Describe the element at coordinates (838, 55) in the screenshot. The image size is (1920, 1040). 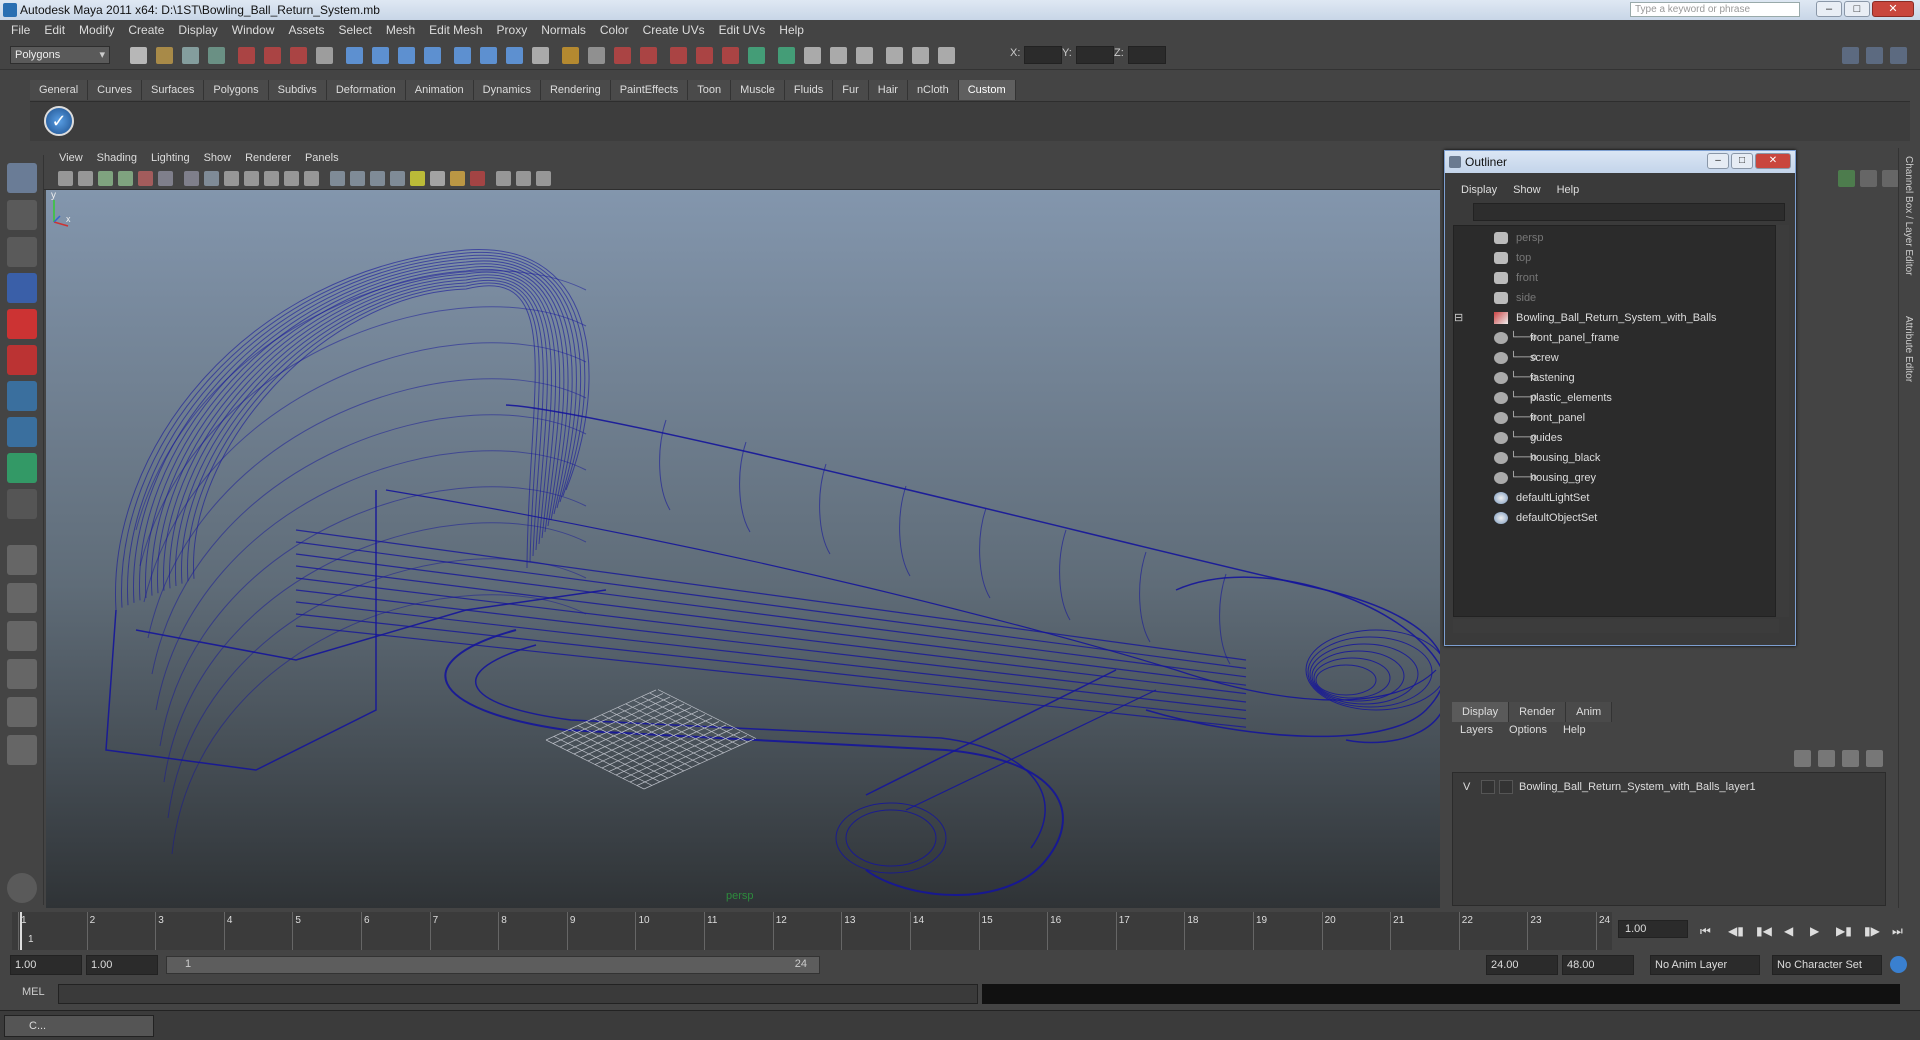
I see `status-tool-27-icon` at that location.